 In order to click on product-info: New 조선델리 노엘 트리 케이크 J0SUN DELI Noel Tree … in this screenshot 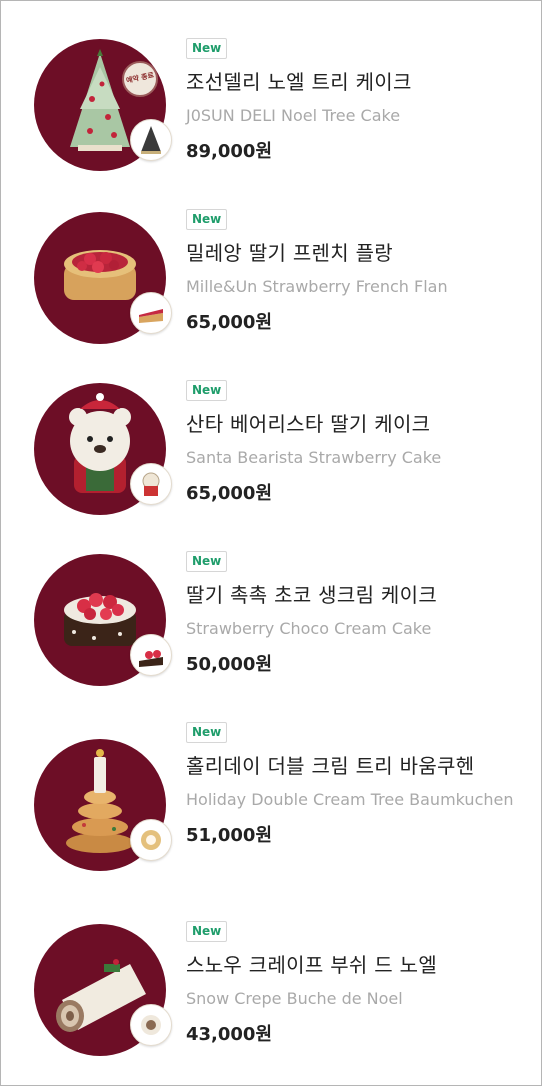, I will do `click(356, 100)`.